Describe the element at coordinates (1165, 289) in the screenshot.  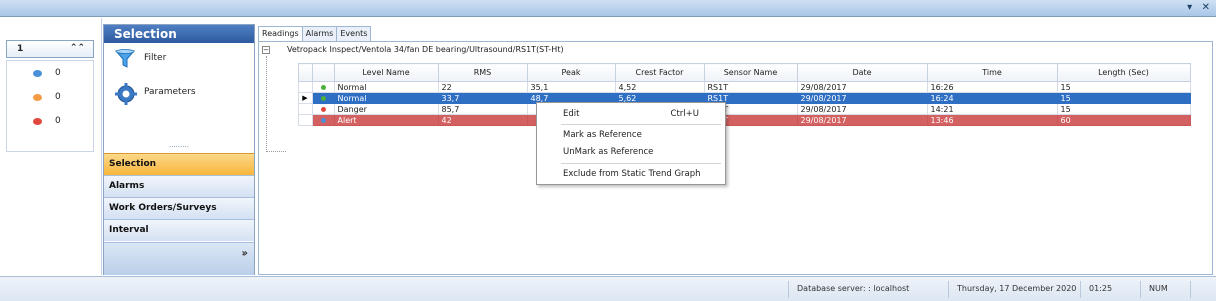
I see `status-num-lock: NUM` at that location.